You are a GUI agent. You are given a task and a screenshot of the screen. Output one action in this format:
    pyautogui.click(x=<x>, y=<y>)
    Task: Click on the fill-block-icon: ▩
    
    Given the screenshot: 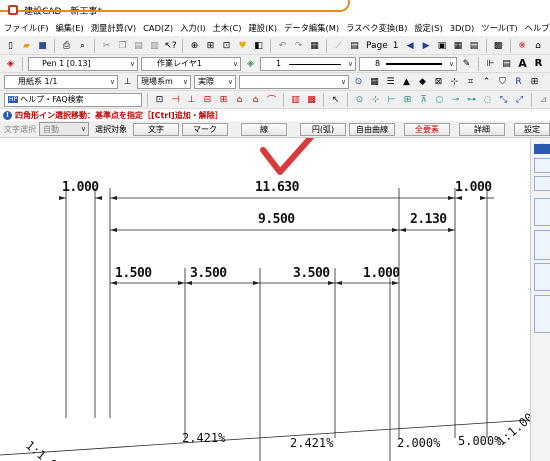 What is the action you would take?
    pyautogui.click(x=311, y=99)
    